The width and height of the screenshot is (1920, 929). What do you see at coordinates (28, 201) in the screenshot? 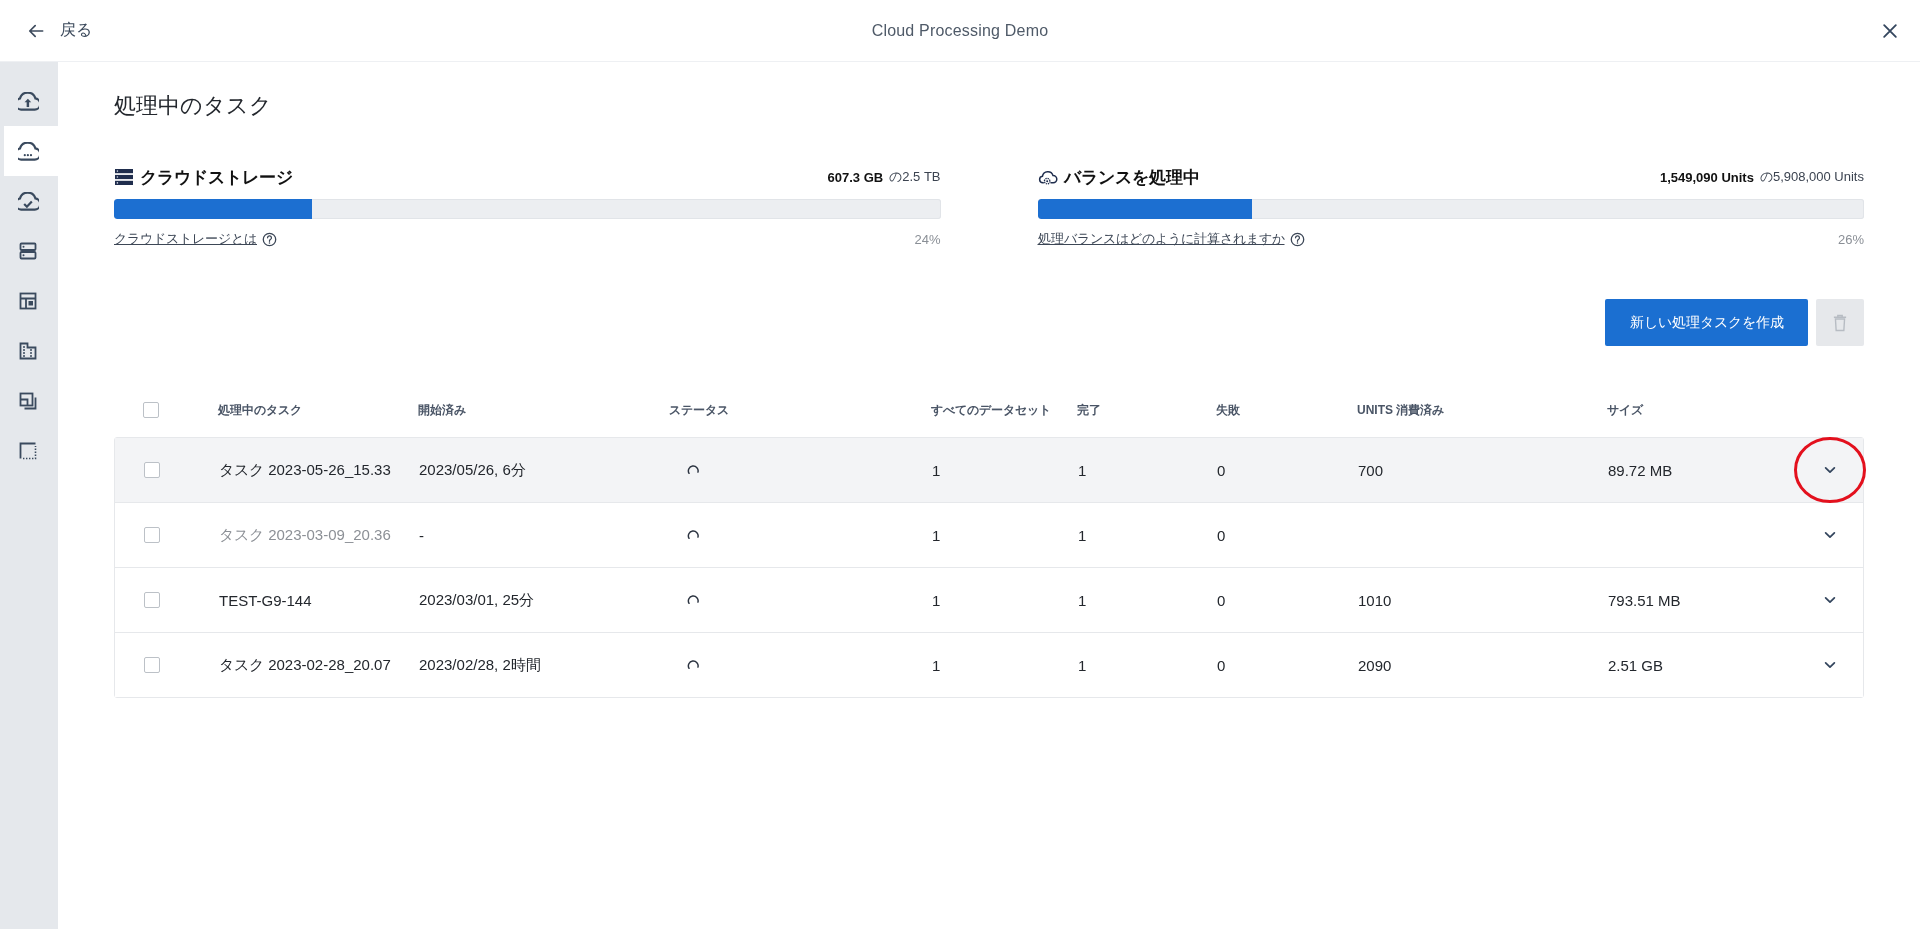
I see `cloud-check-icon` at bounding box center [28, 201].